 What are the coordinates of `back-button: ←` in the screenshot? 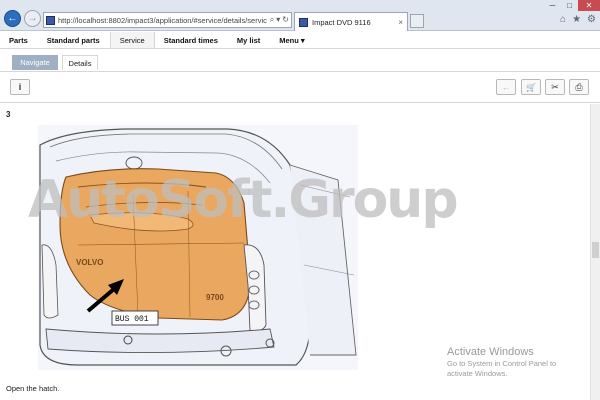 It's located at (12, 18).